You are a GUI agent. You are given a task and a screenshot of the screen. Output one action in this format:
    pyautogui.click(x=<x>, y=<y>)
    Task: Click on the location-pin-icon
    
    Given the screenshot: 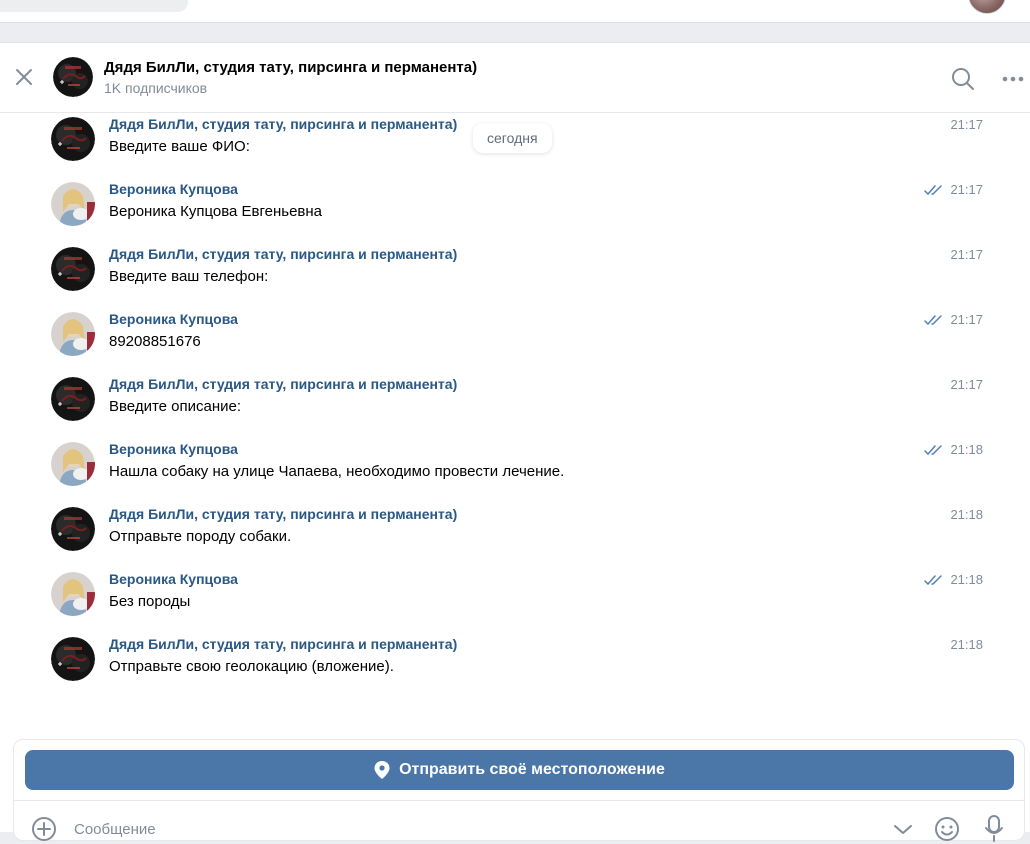 What is the action you would take?
    pyautogui.click(x=382, y=770)
    